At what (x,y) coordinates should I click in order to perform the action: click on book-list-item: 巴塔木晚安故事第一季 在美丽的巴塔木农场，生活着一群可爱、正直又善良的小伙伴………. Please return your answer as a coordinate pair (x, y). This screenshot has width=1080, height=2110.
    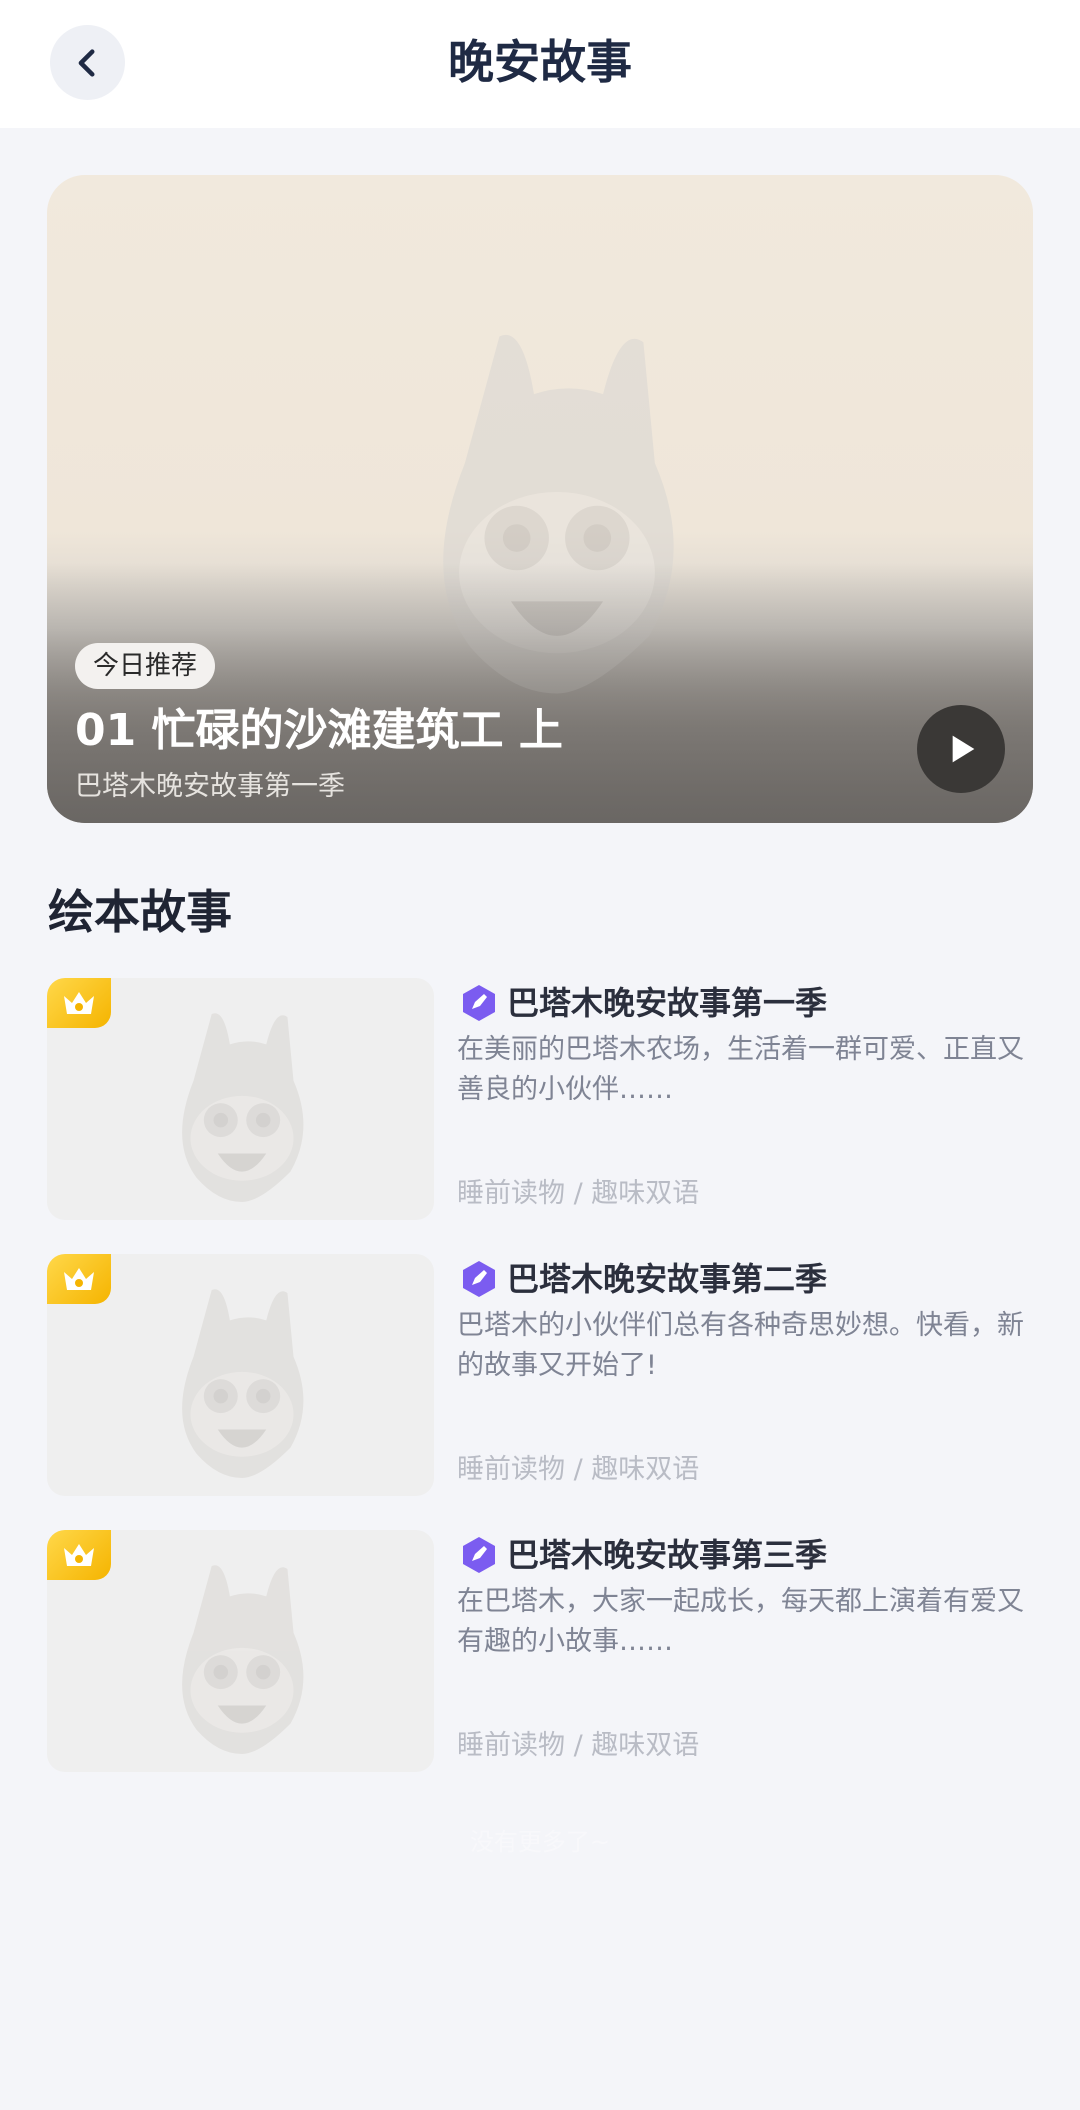
    Looking at the image, I should click on (540, 1100).